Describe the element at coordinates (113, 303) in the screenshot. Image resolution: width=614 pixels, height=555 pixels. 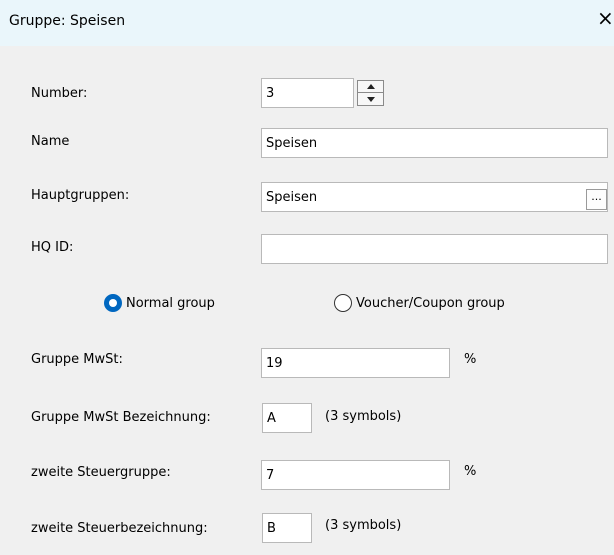
I see `radio-selected-icon` at that location.